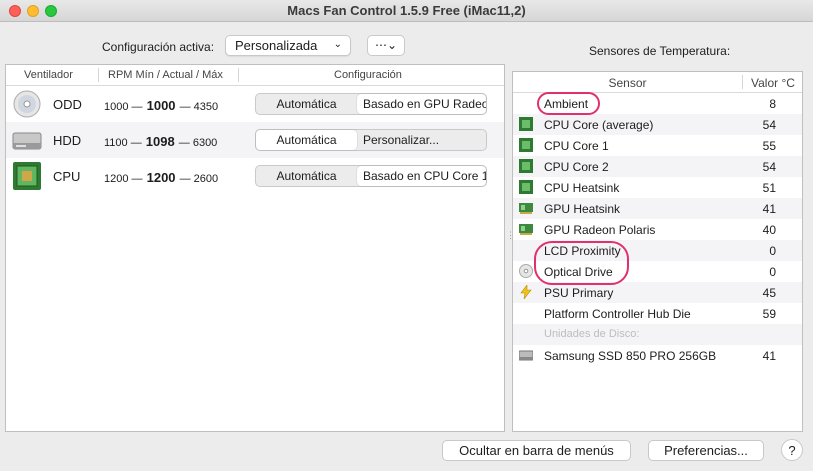 This screenshot has height=471, width=813. I want to click on sensor-group-header: Unidades de Disco:, so click(657, 334).